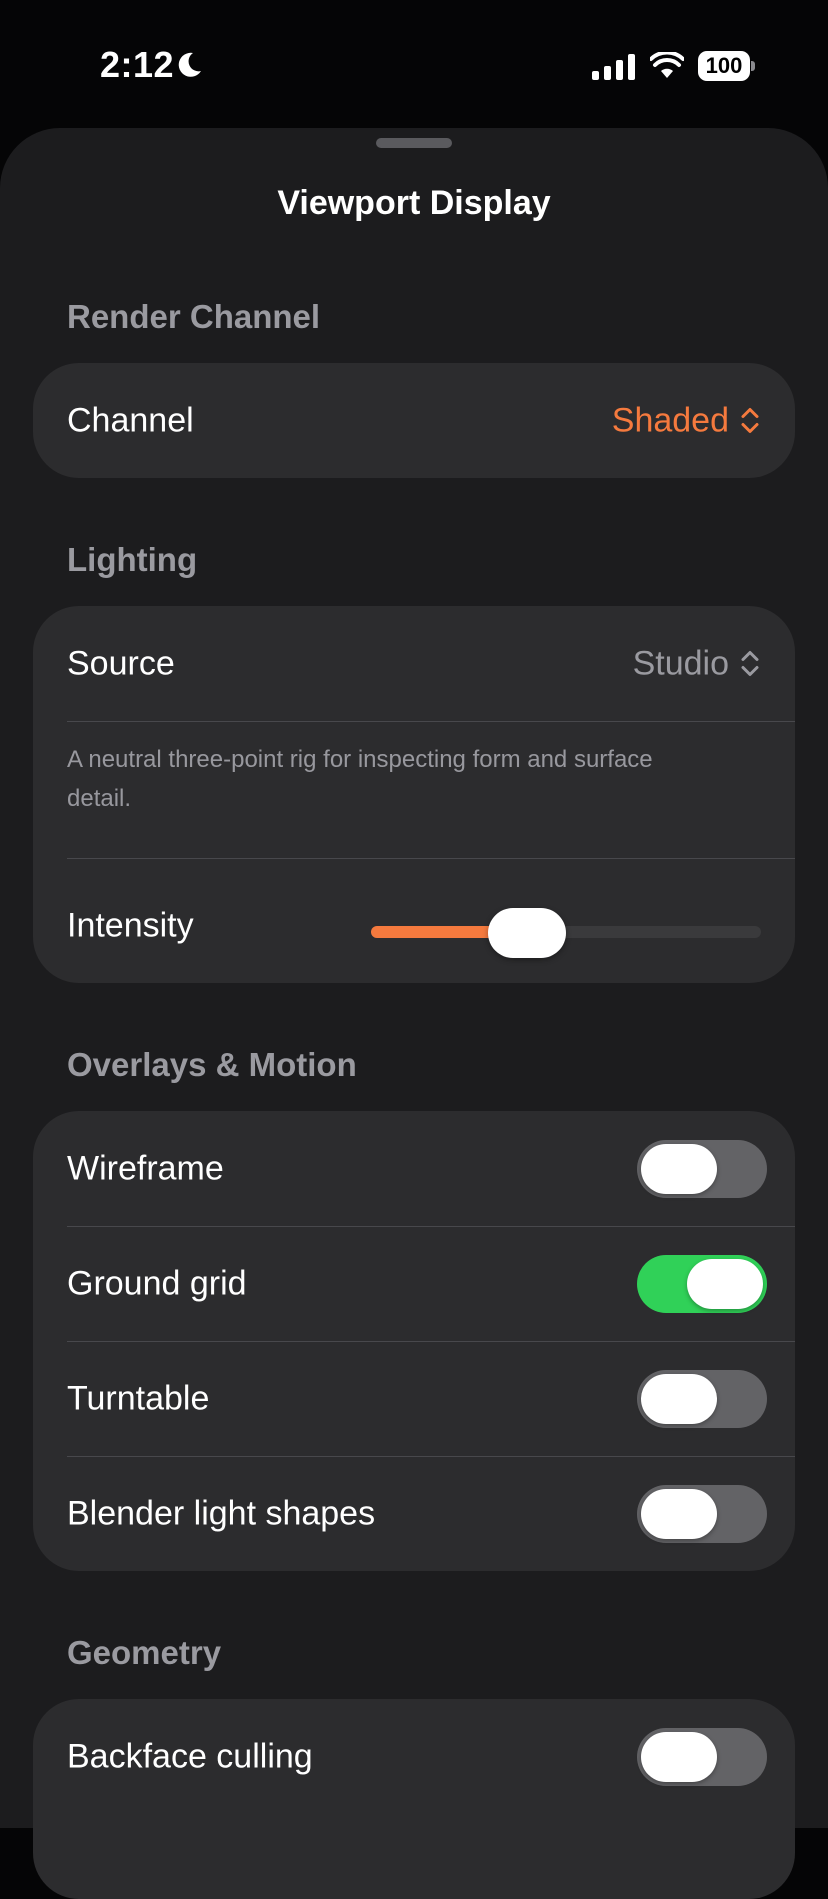 The height and width of the screenshot is (1899, 828). Describe the element at coordinates (680, 663) in the screenshot. I see `source-value: Studio` at that location.